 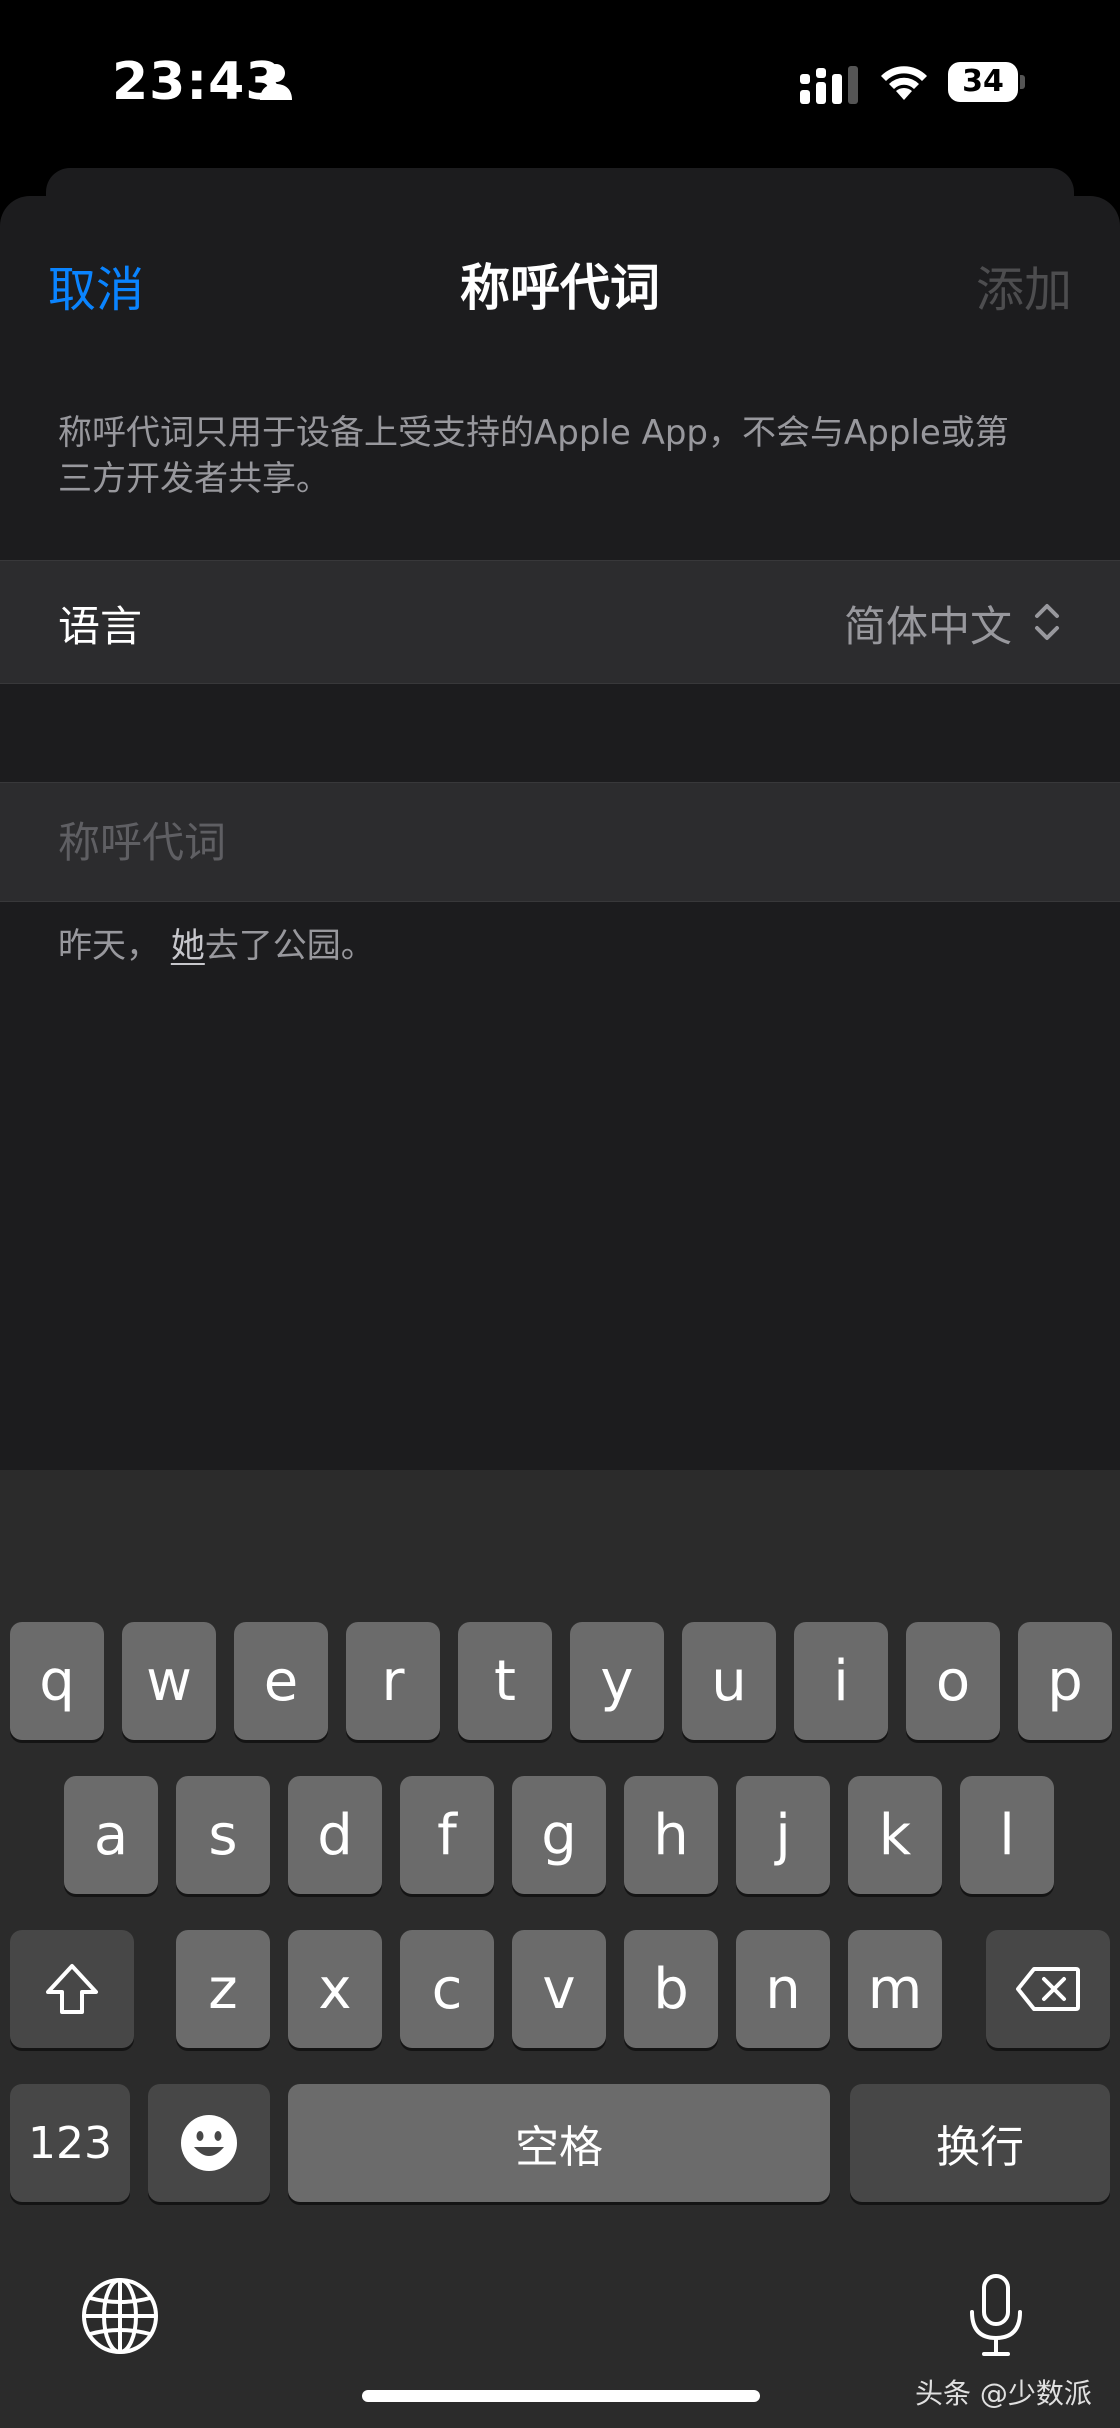 What do you see at coordinates (335, 1835) in the screenshot?
I see `key-d: d` at bounding box center [335, 1835].